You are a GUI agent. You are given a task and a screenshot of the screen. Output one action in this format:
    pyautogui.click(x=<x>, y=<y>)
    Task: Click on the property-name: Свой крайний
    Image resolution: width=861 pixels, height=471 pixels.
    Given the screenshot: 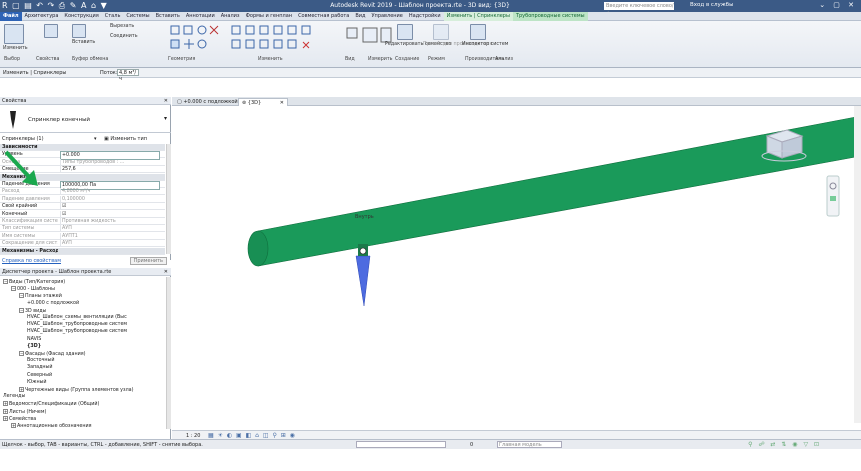 What is the action you would take?
    pyautogui.click(x=20, y=207)
    